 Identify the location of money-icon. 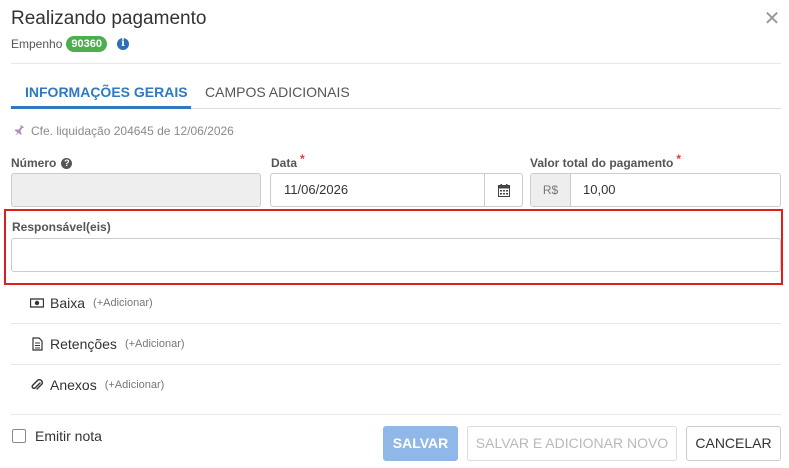
(37, 303).